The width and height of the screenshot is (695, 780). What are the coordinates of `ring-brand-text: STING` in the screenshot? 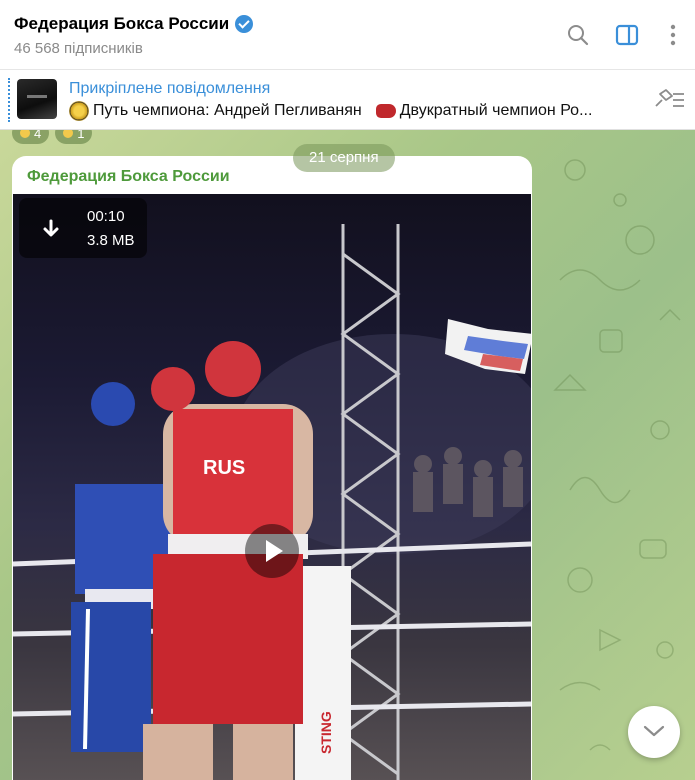 It's located at (326, 732).